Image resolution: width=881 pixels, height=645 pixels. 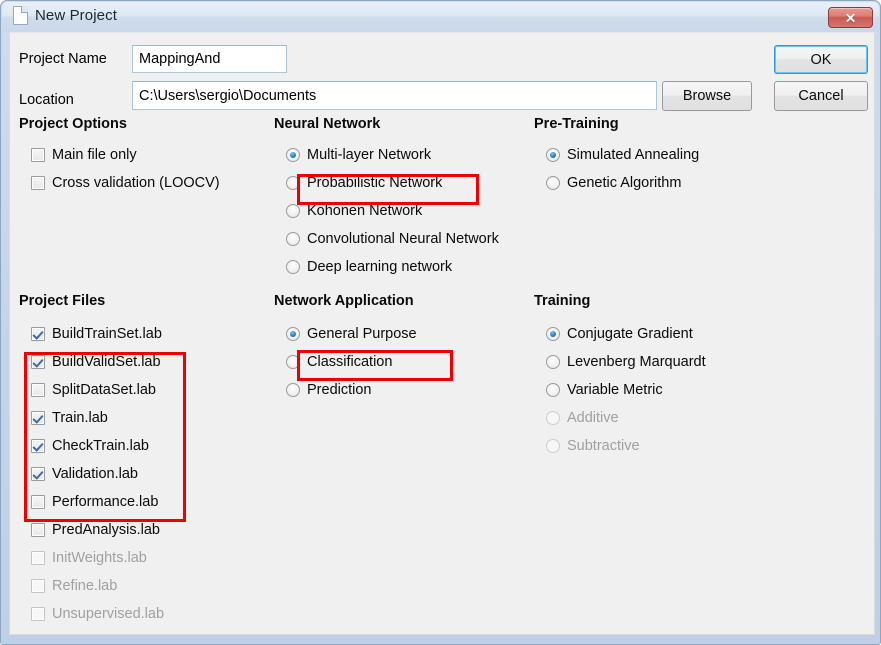 I want to click on option-label: Conjugate Gradient, so click(x=630, y=334).